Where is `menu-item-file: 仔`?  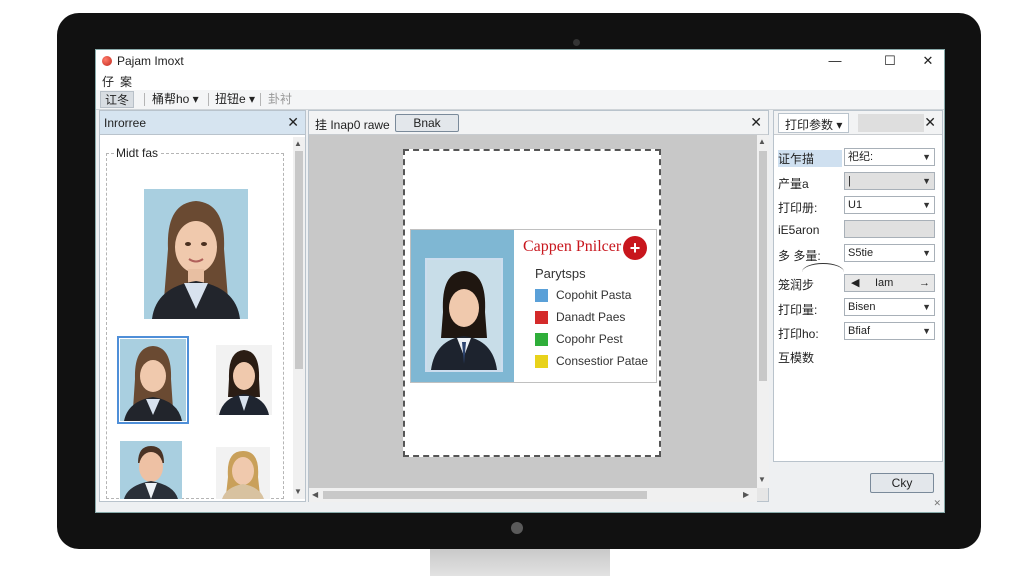 menu-item-file: 仔 is located at coordinates (108, 81).